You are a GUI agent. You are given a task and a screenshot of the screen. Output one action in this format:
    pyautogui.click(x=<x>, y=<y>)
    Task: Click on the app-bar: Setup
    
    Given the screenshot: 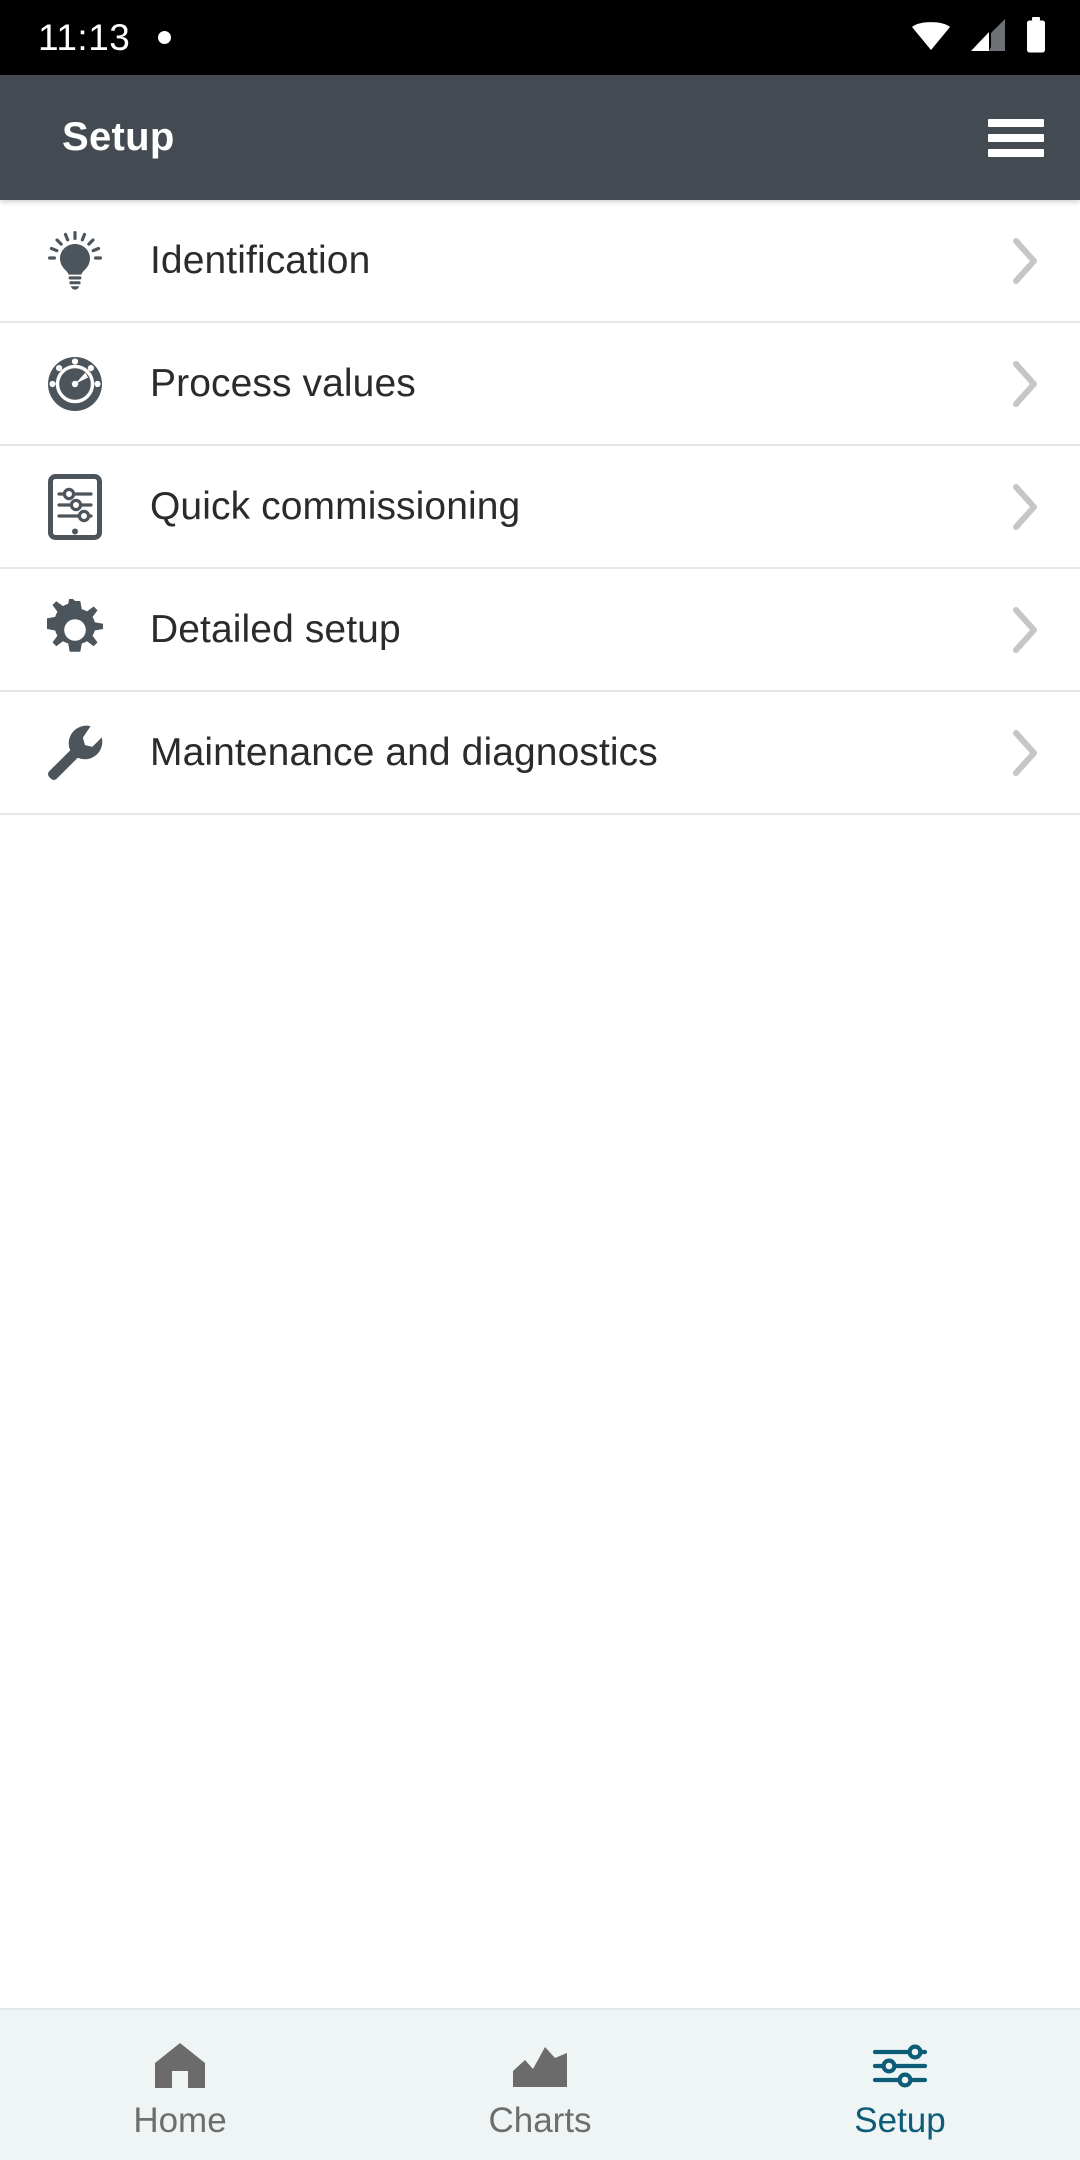 What is the action you would take?
    pyautogui.click(x=540, y=137)
    